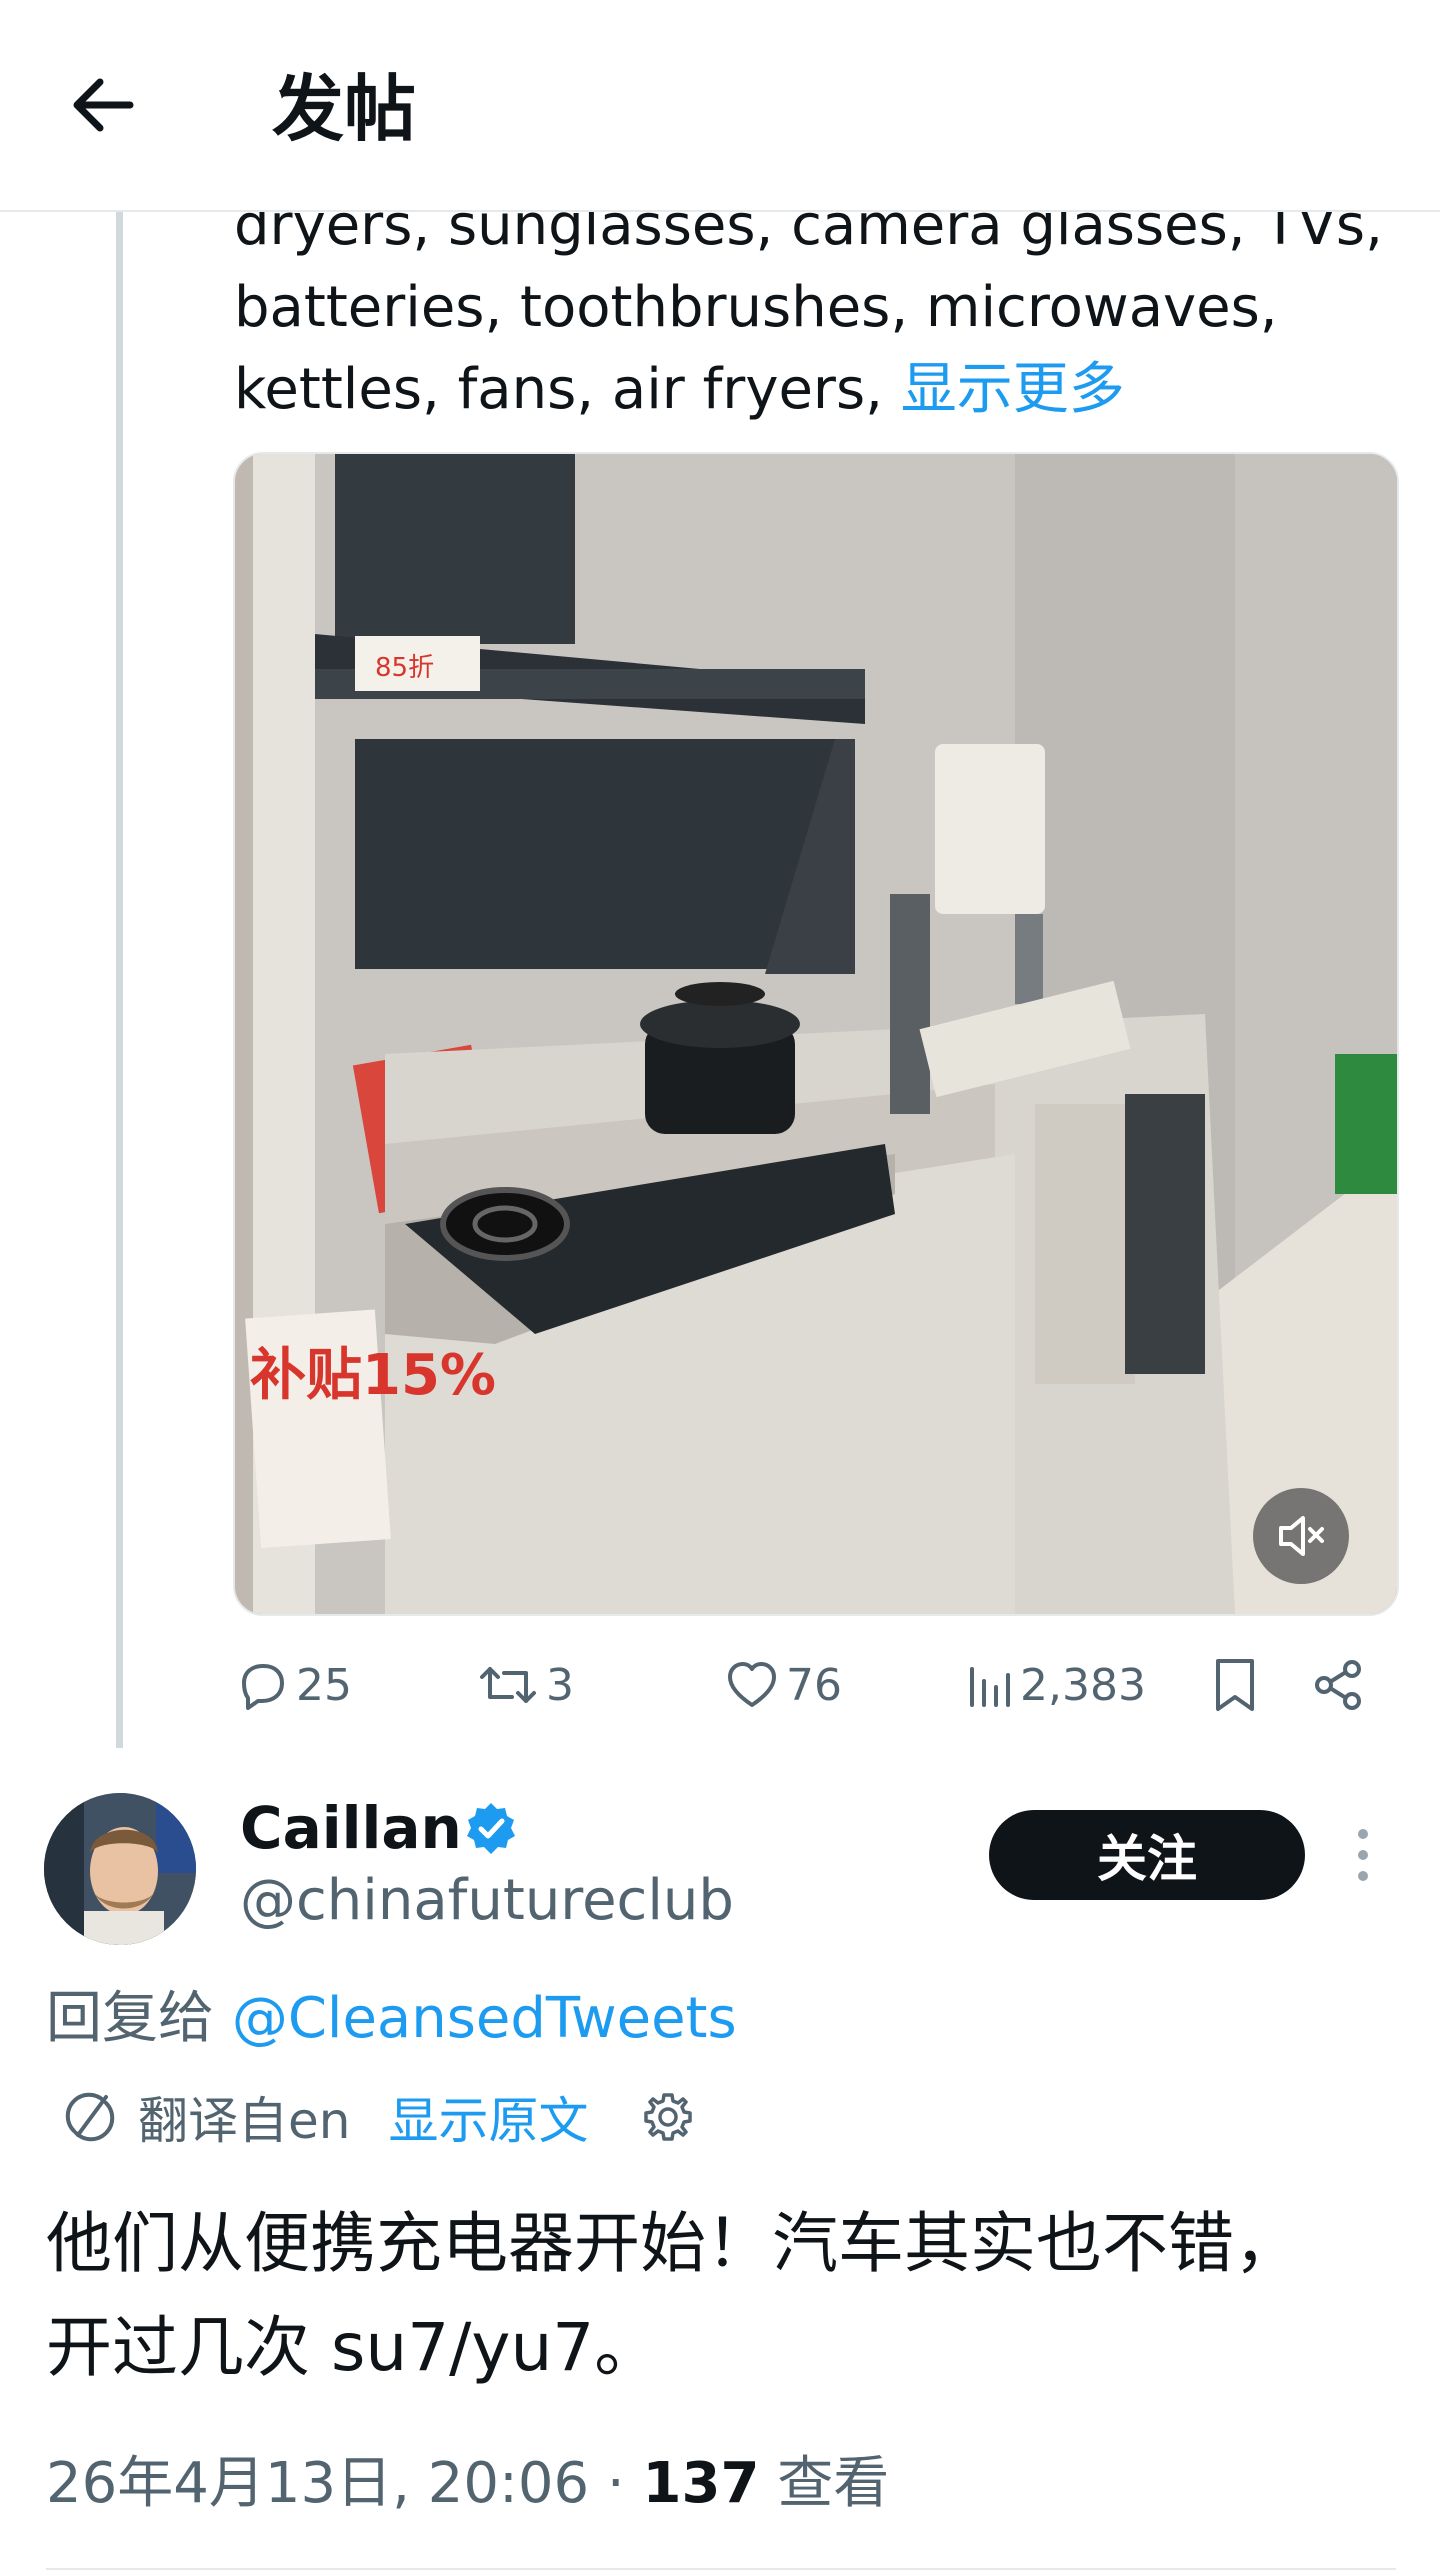 Image resolution: width=1440 pixels, height=2575 pixels. I want to click on avatar, so click(120, 1869).